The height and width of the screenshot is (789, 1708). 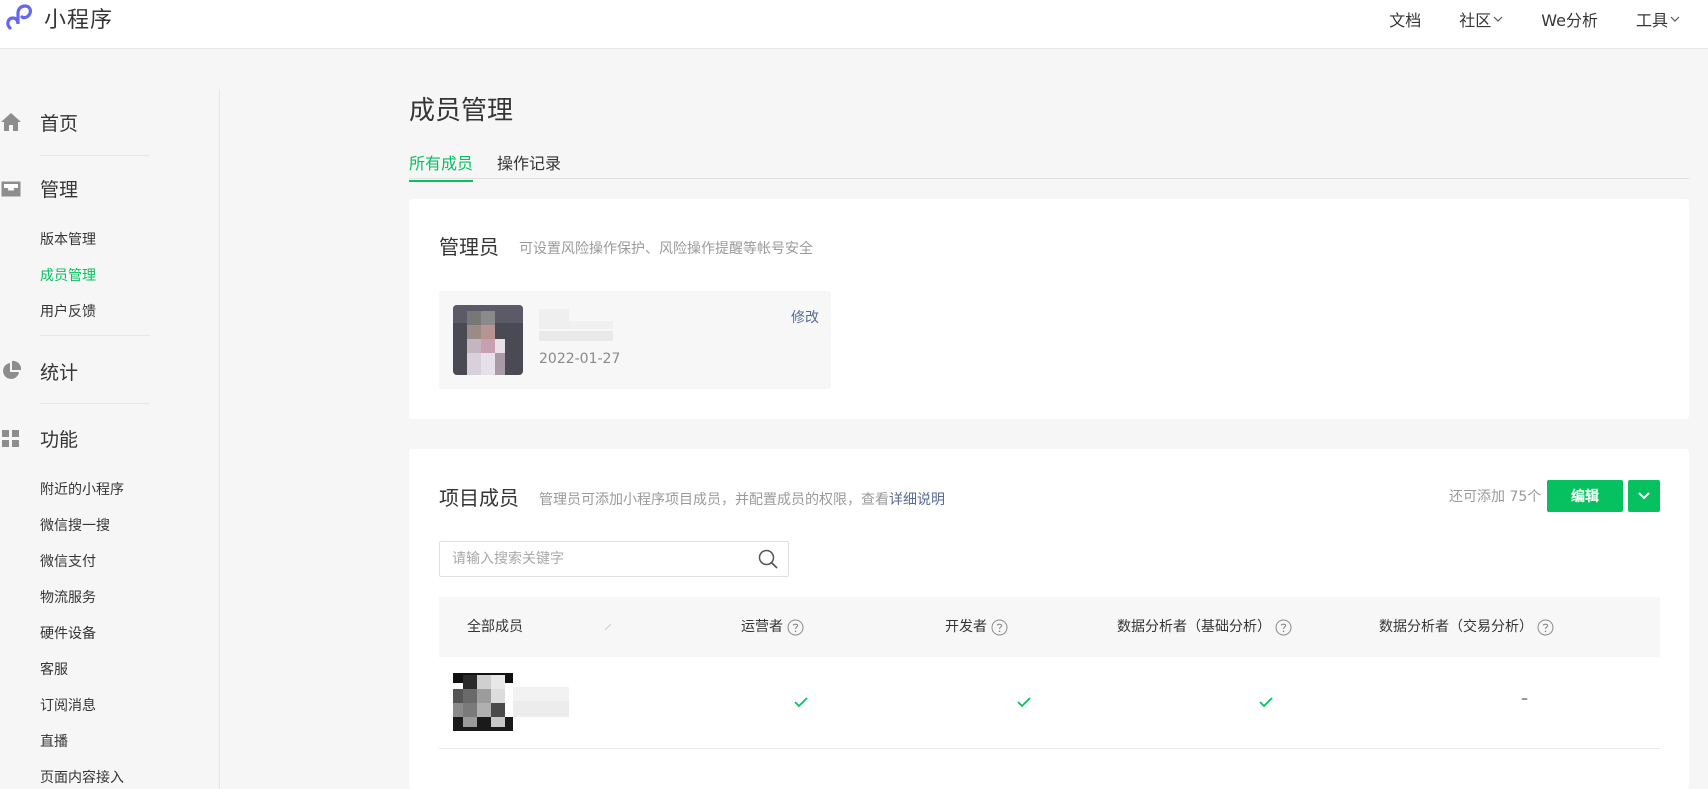 I want to click on sidebar-item-page-content: 页面内容接入, so click(x=82, y=777).